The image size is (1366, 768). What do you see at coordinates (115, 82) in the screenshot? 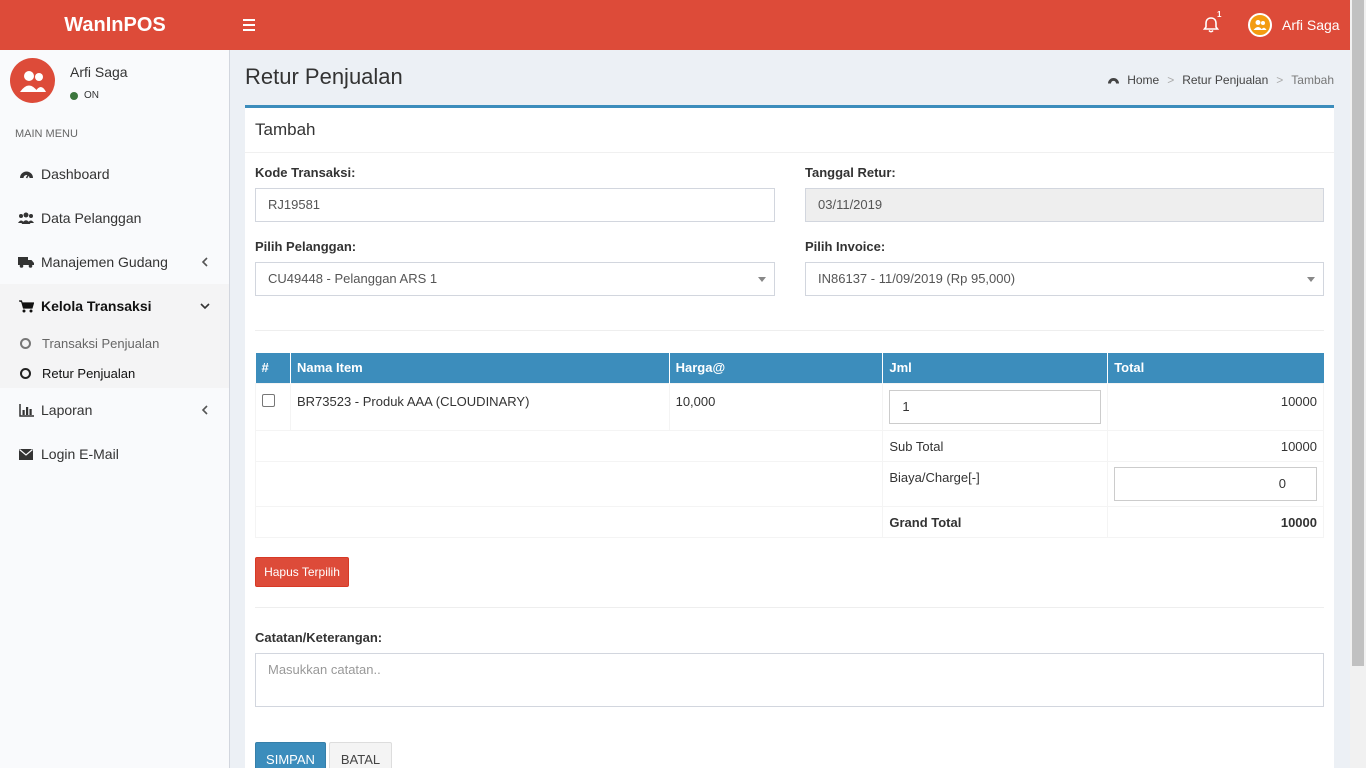
I see `user-panel: Arfi Saga ON` at bounding box center [115, 82].